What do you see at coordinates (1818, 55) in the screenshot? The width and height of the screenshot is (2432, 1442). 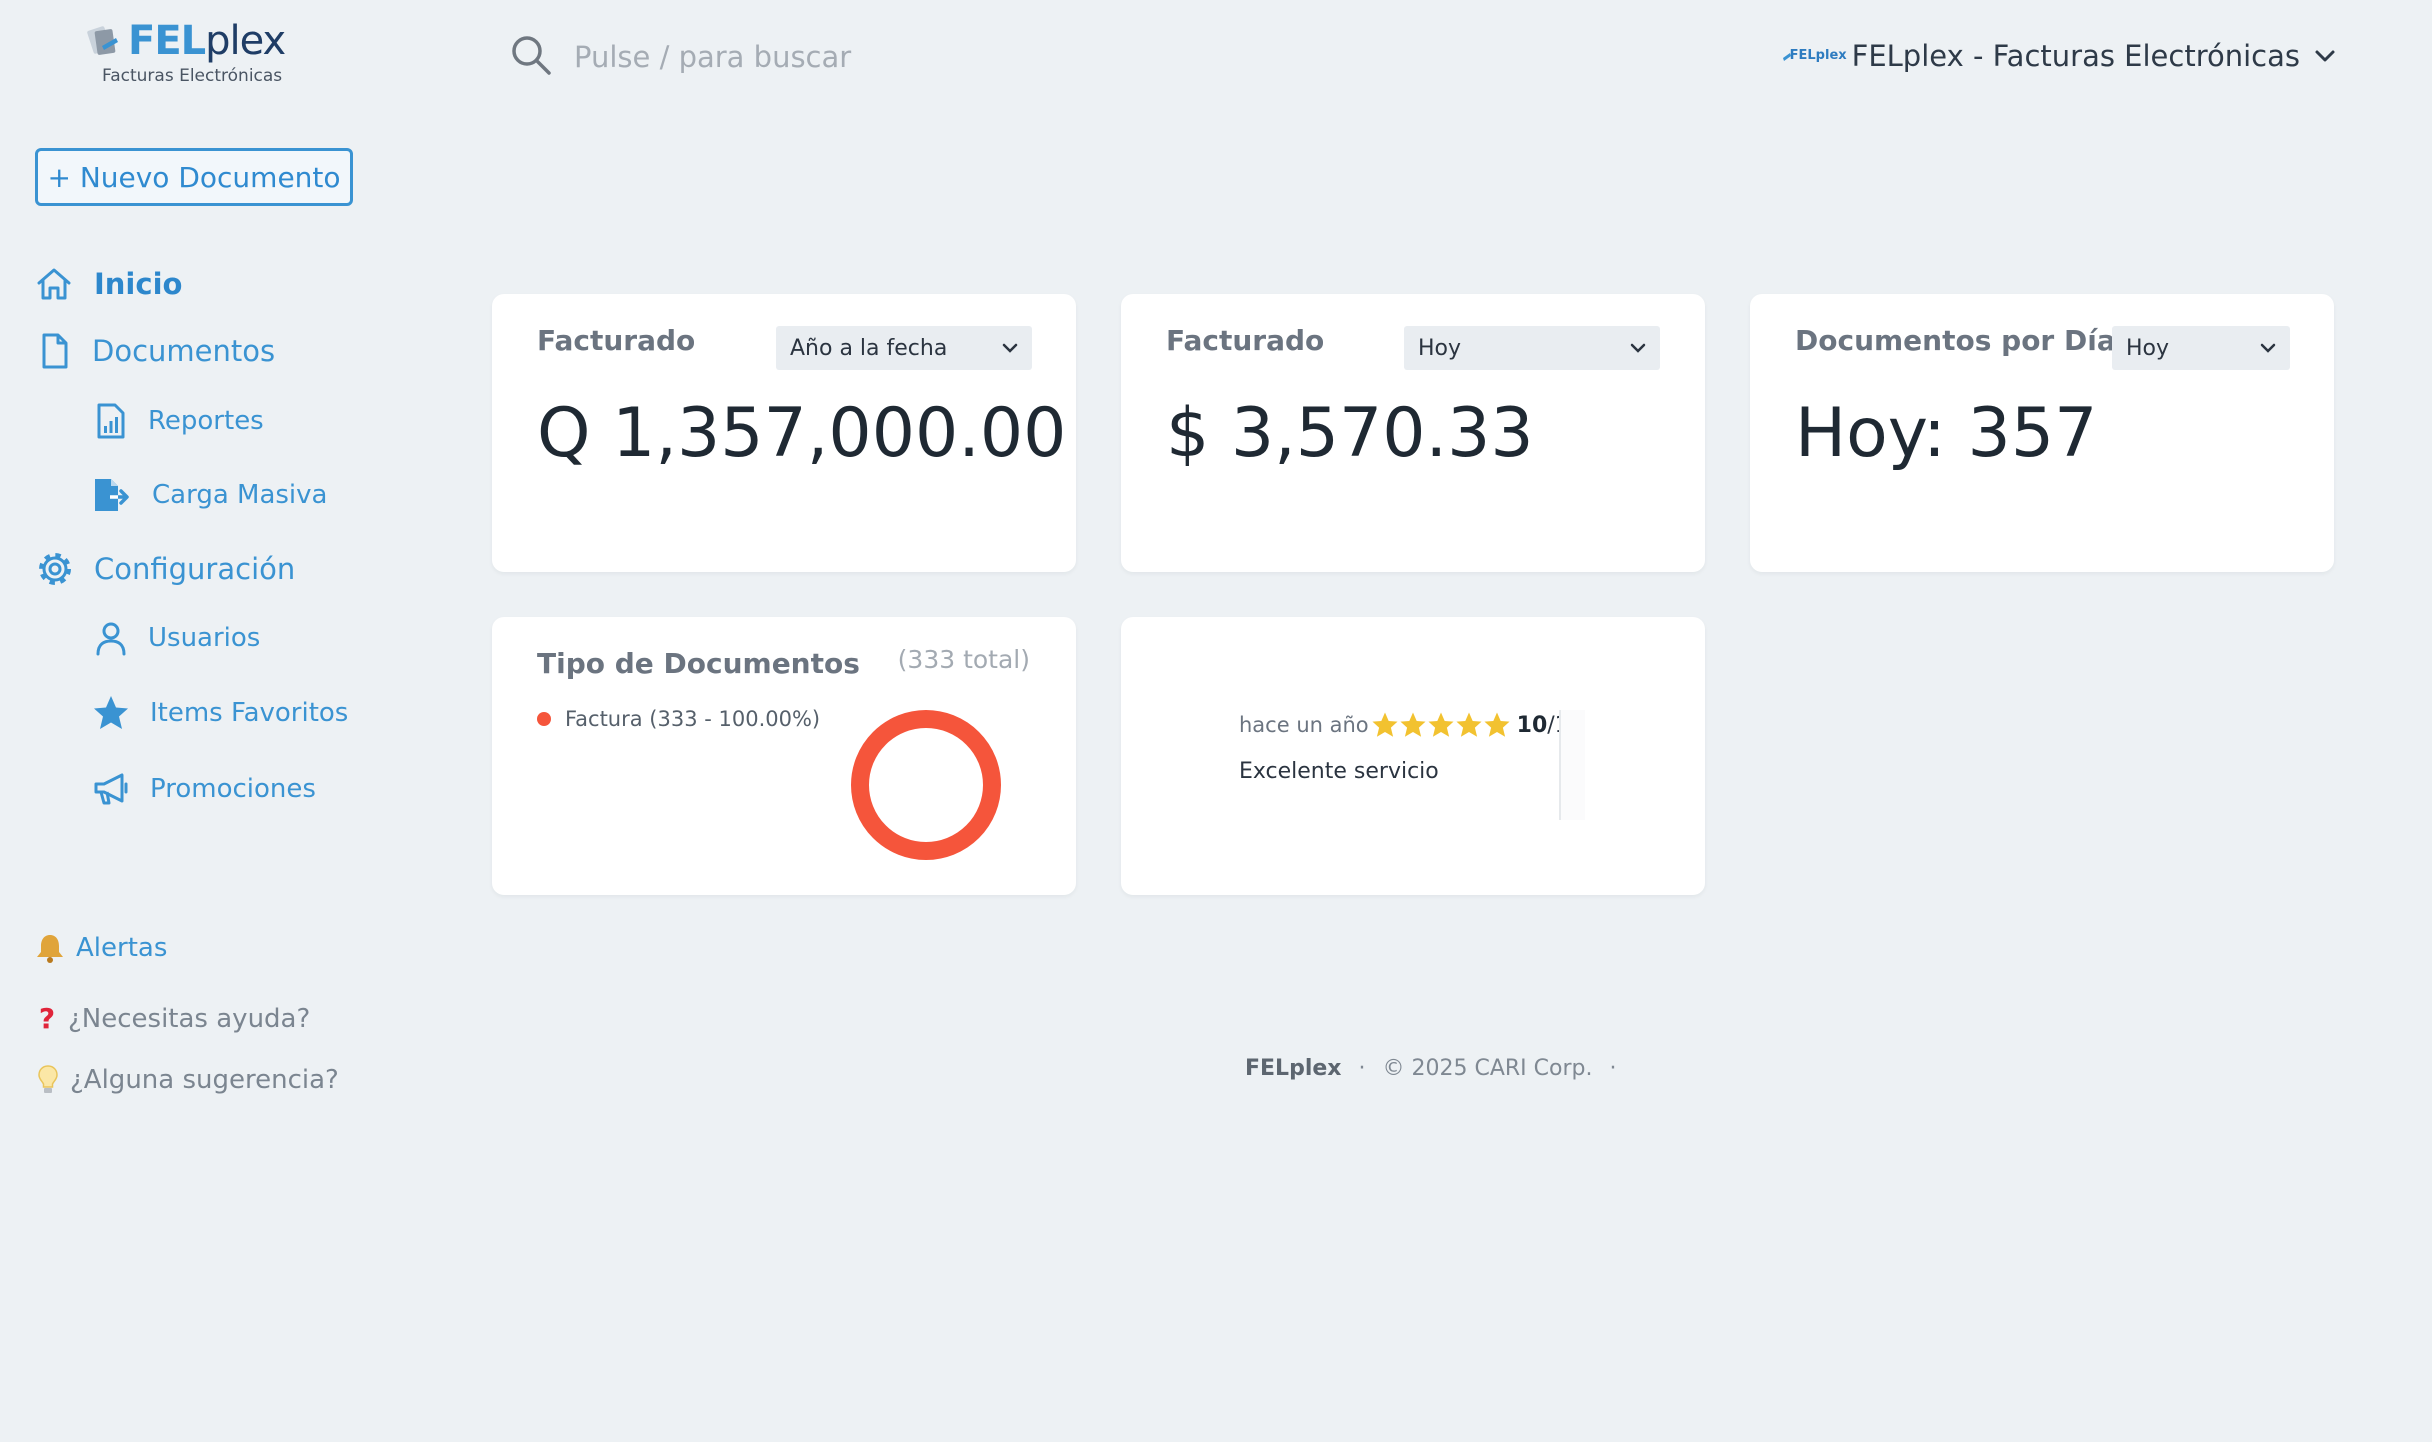 I see `org-logo-text: FELplex` at bounding box center [1818, 55].